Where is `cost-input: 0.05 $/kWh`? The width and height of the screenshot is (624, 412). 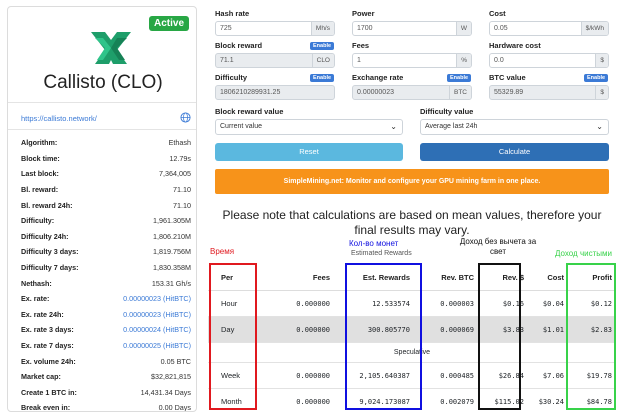
cost-input: 0.05 $/kWh is located at coordinates (549, 28).